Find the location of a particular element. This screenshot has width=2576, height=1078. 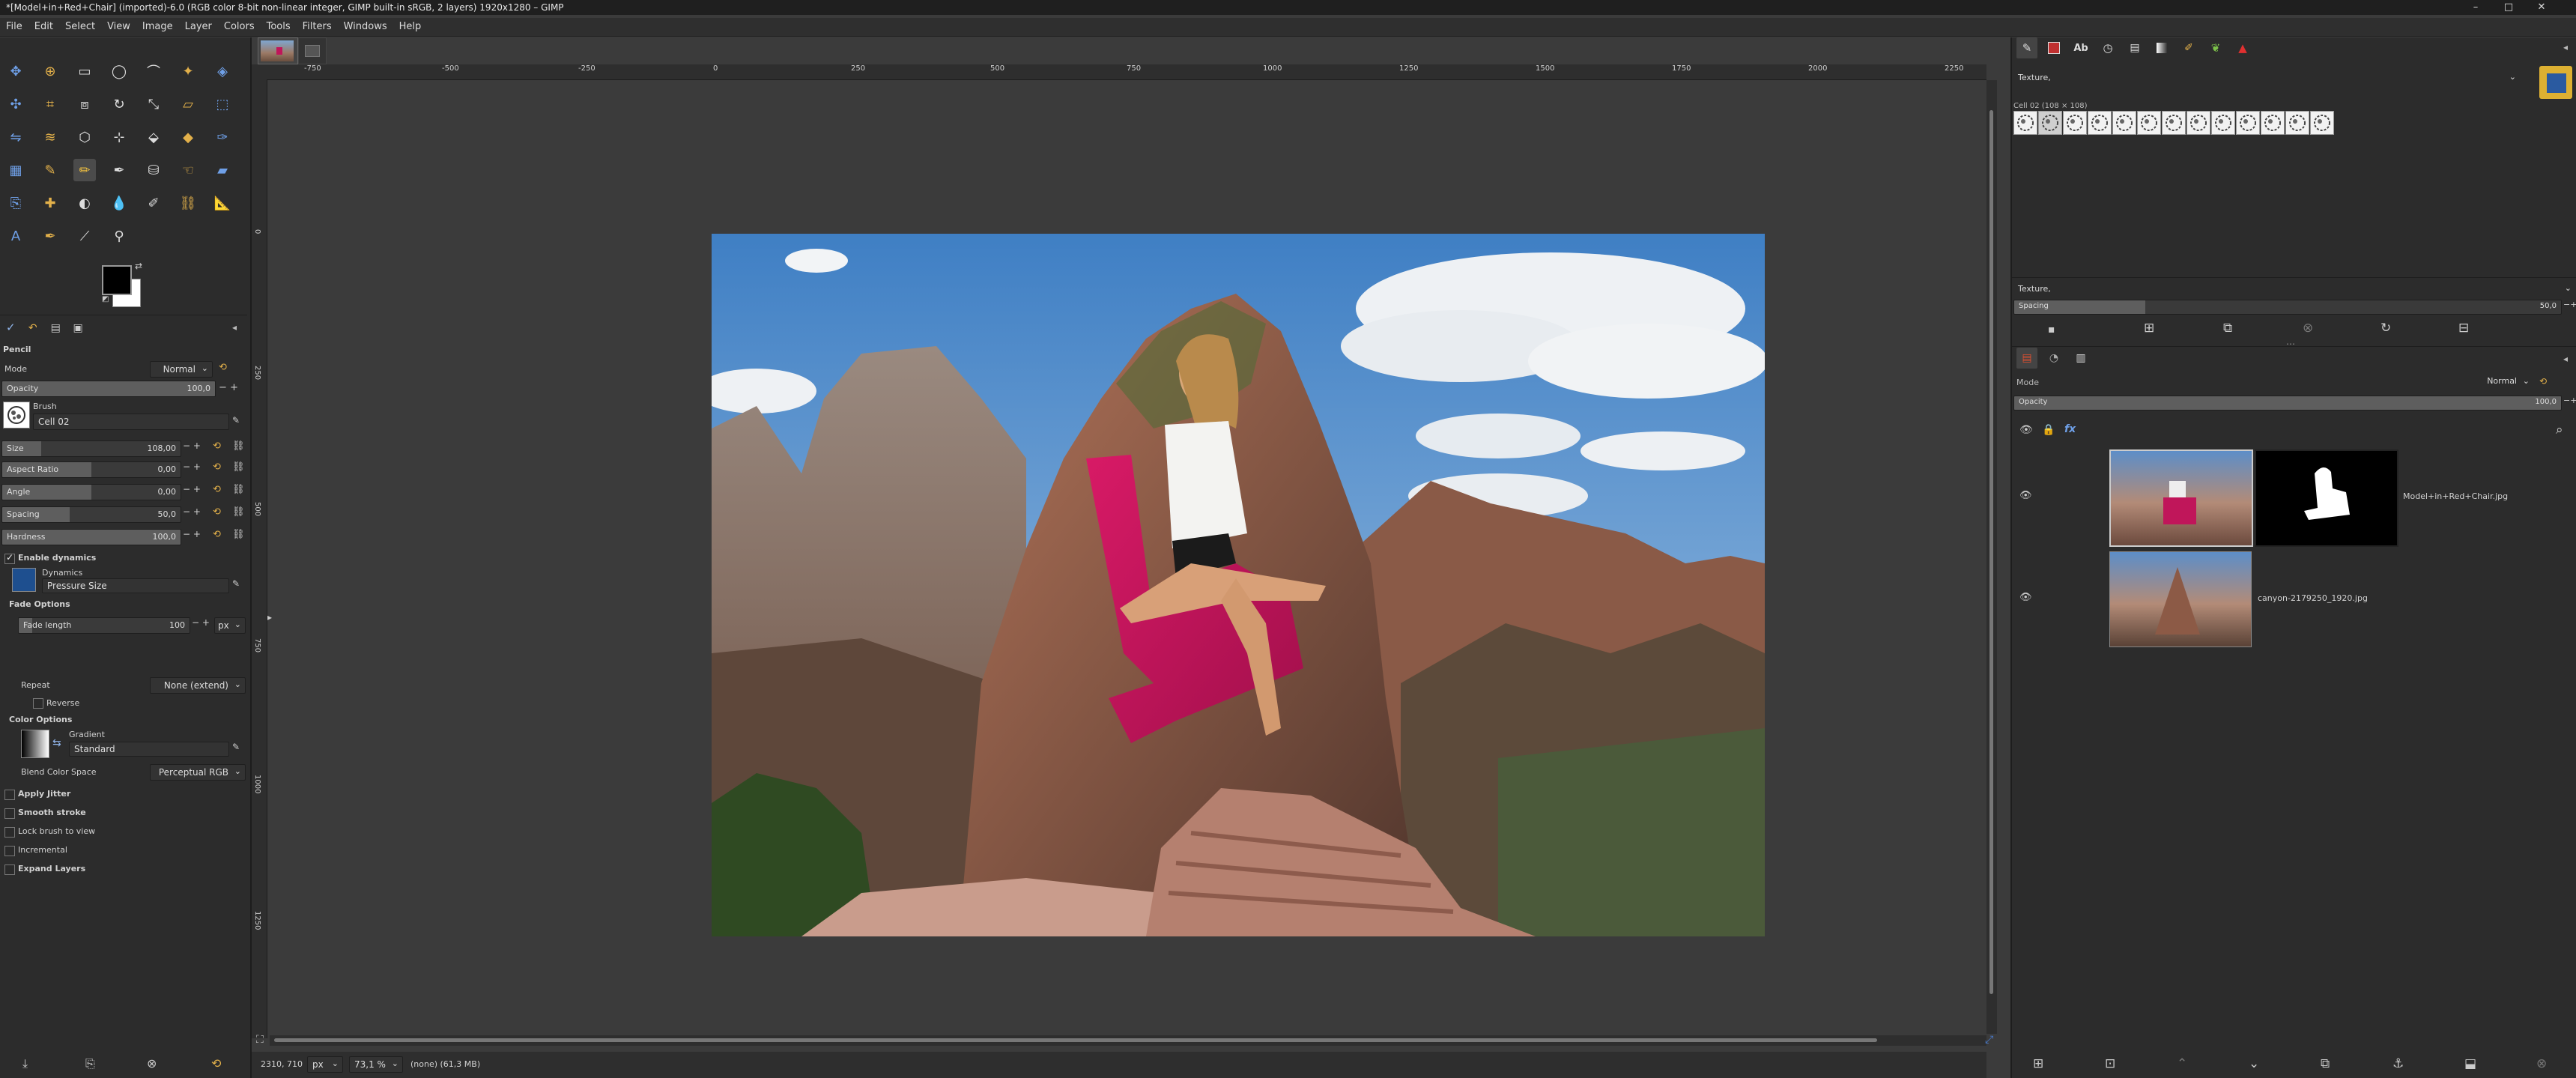

panel-grip-icon: ⋯ is located at coordinates (2290, 344).